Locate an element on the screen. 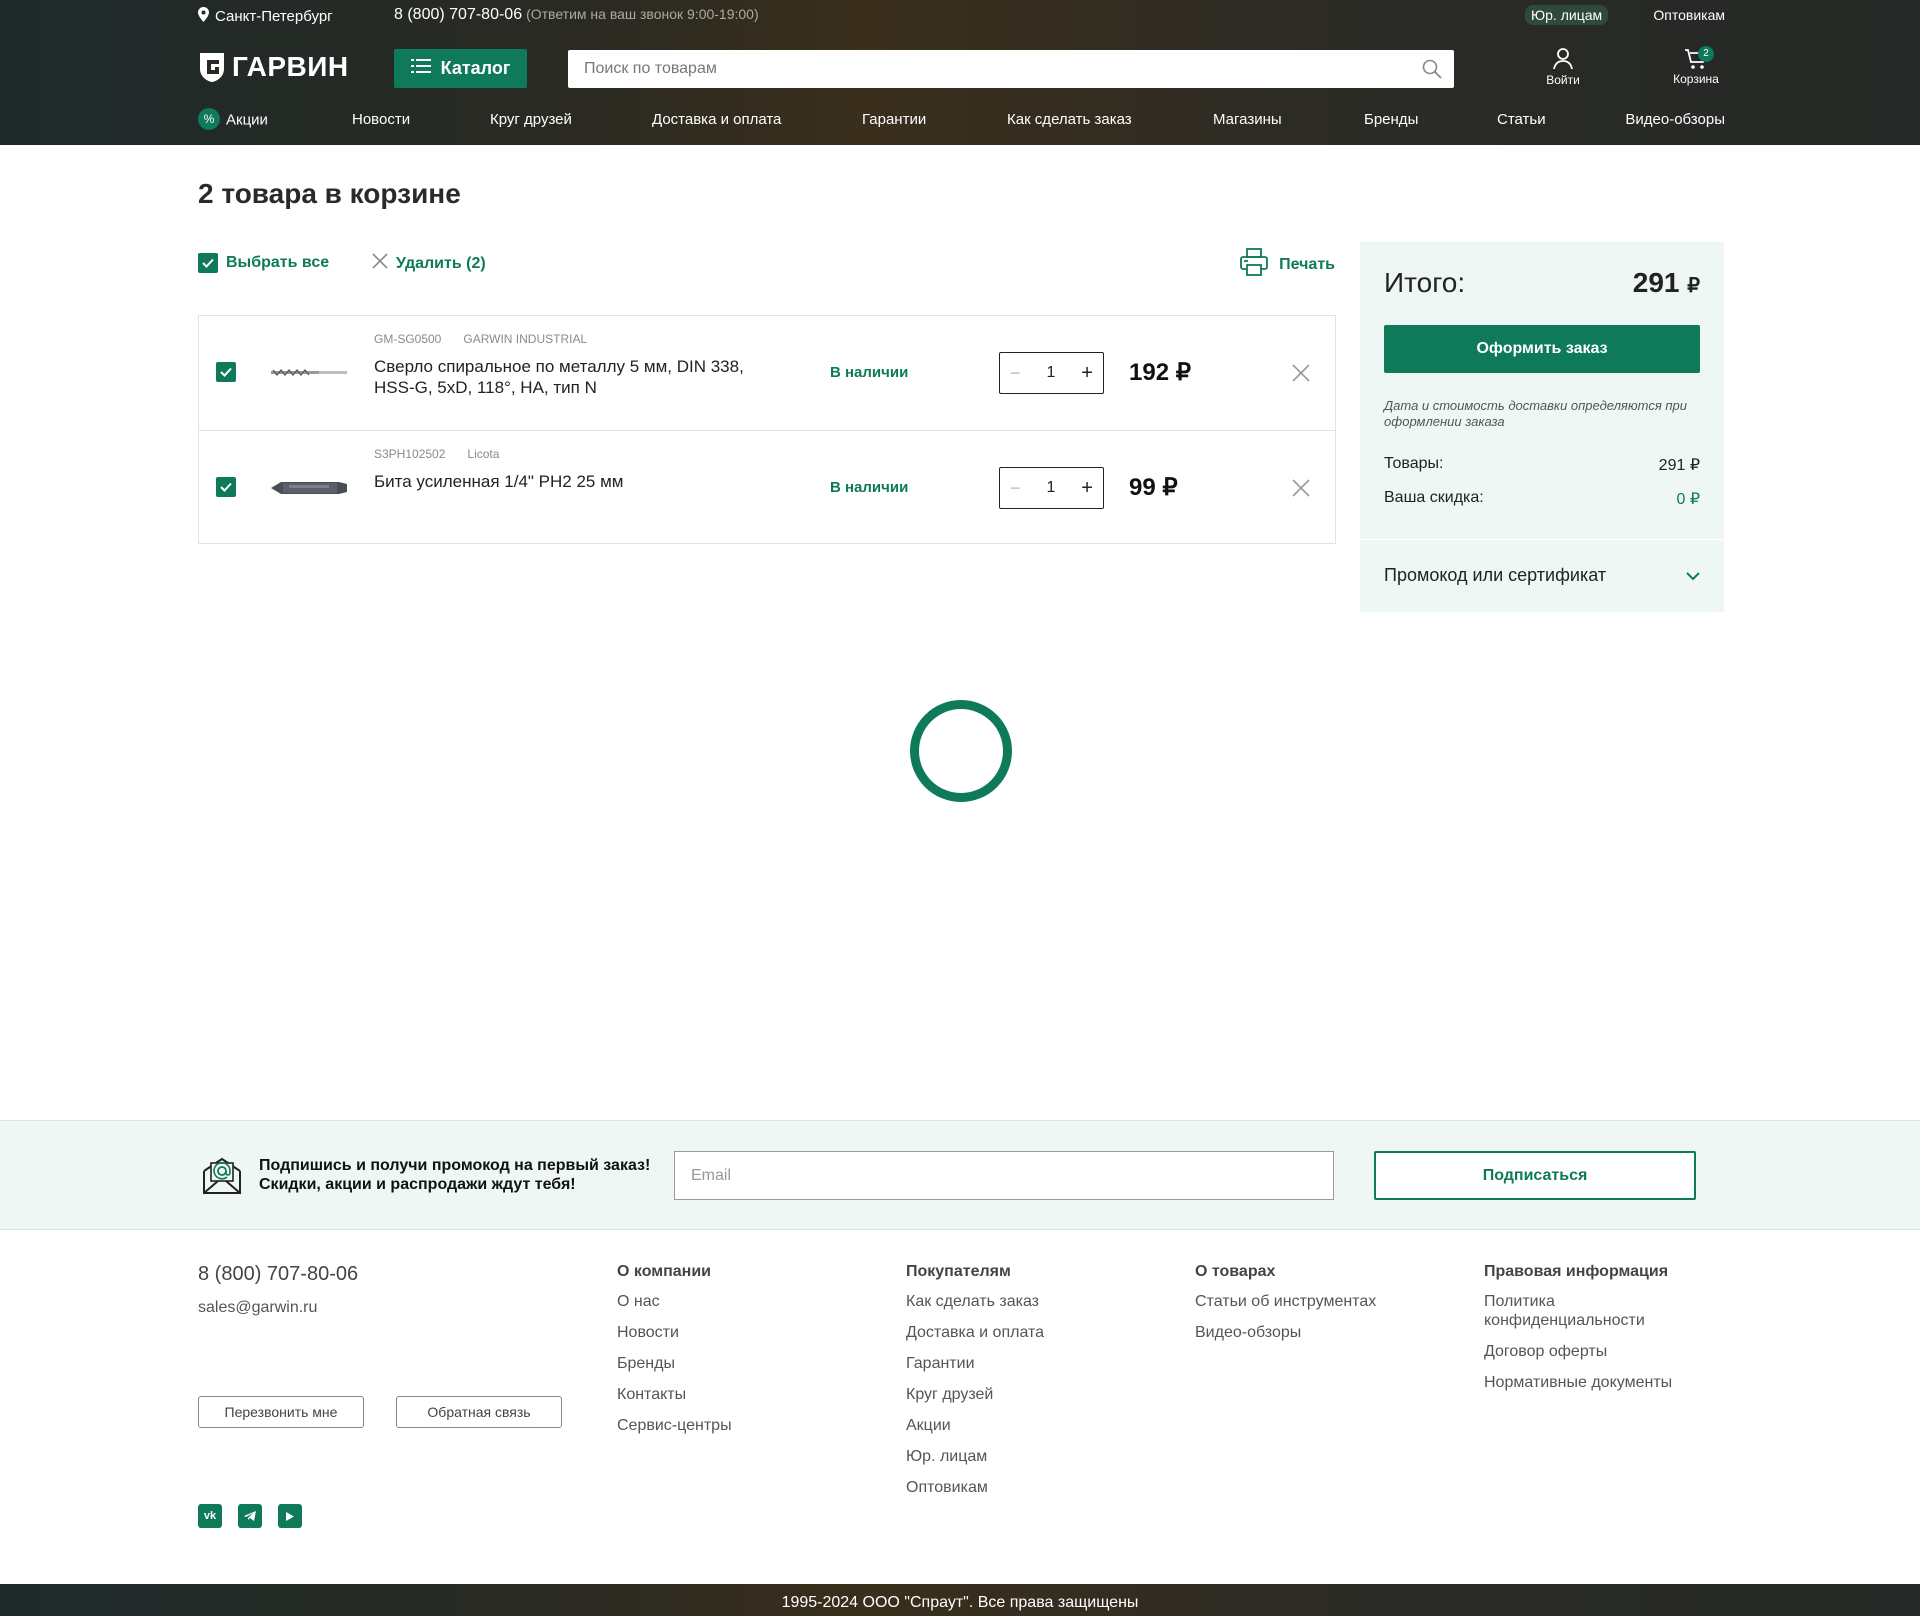 The width and height of the screenshot is (1920, 1616). footer-link: Доставка и оплата is located at coordinates (975, 1332).